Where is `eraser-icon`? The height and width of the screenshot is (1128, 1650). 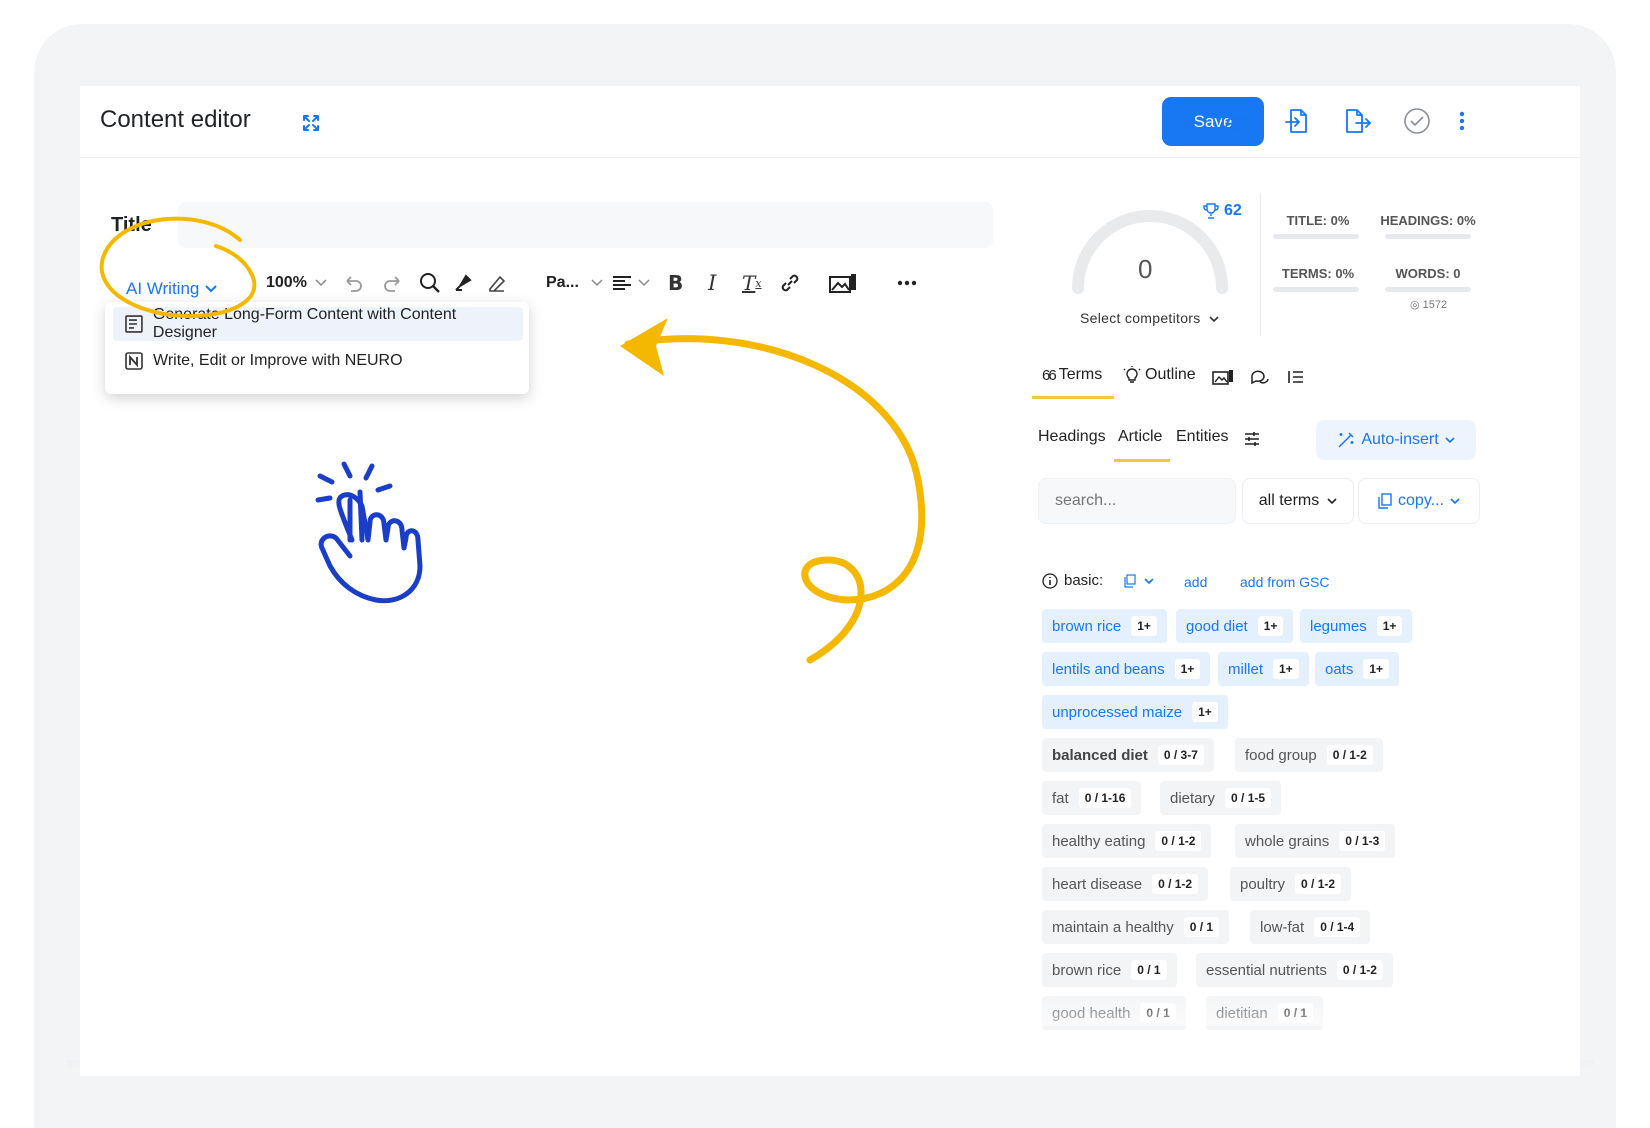
eraser-icon is located at coordinates (497, 283).